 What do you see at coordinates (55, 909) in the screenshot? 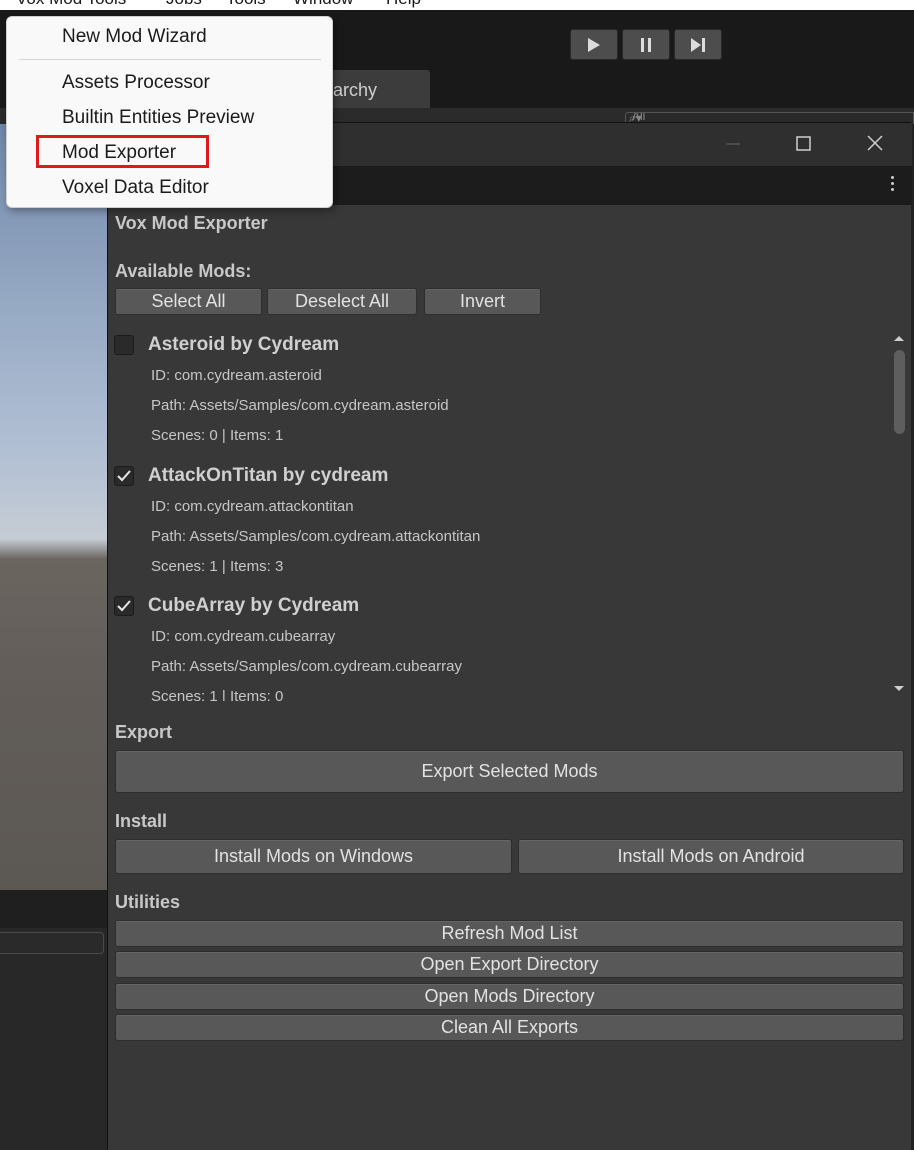
I see `project-panel-header` at bounding box center [55, 909].